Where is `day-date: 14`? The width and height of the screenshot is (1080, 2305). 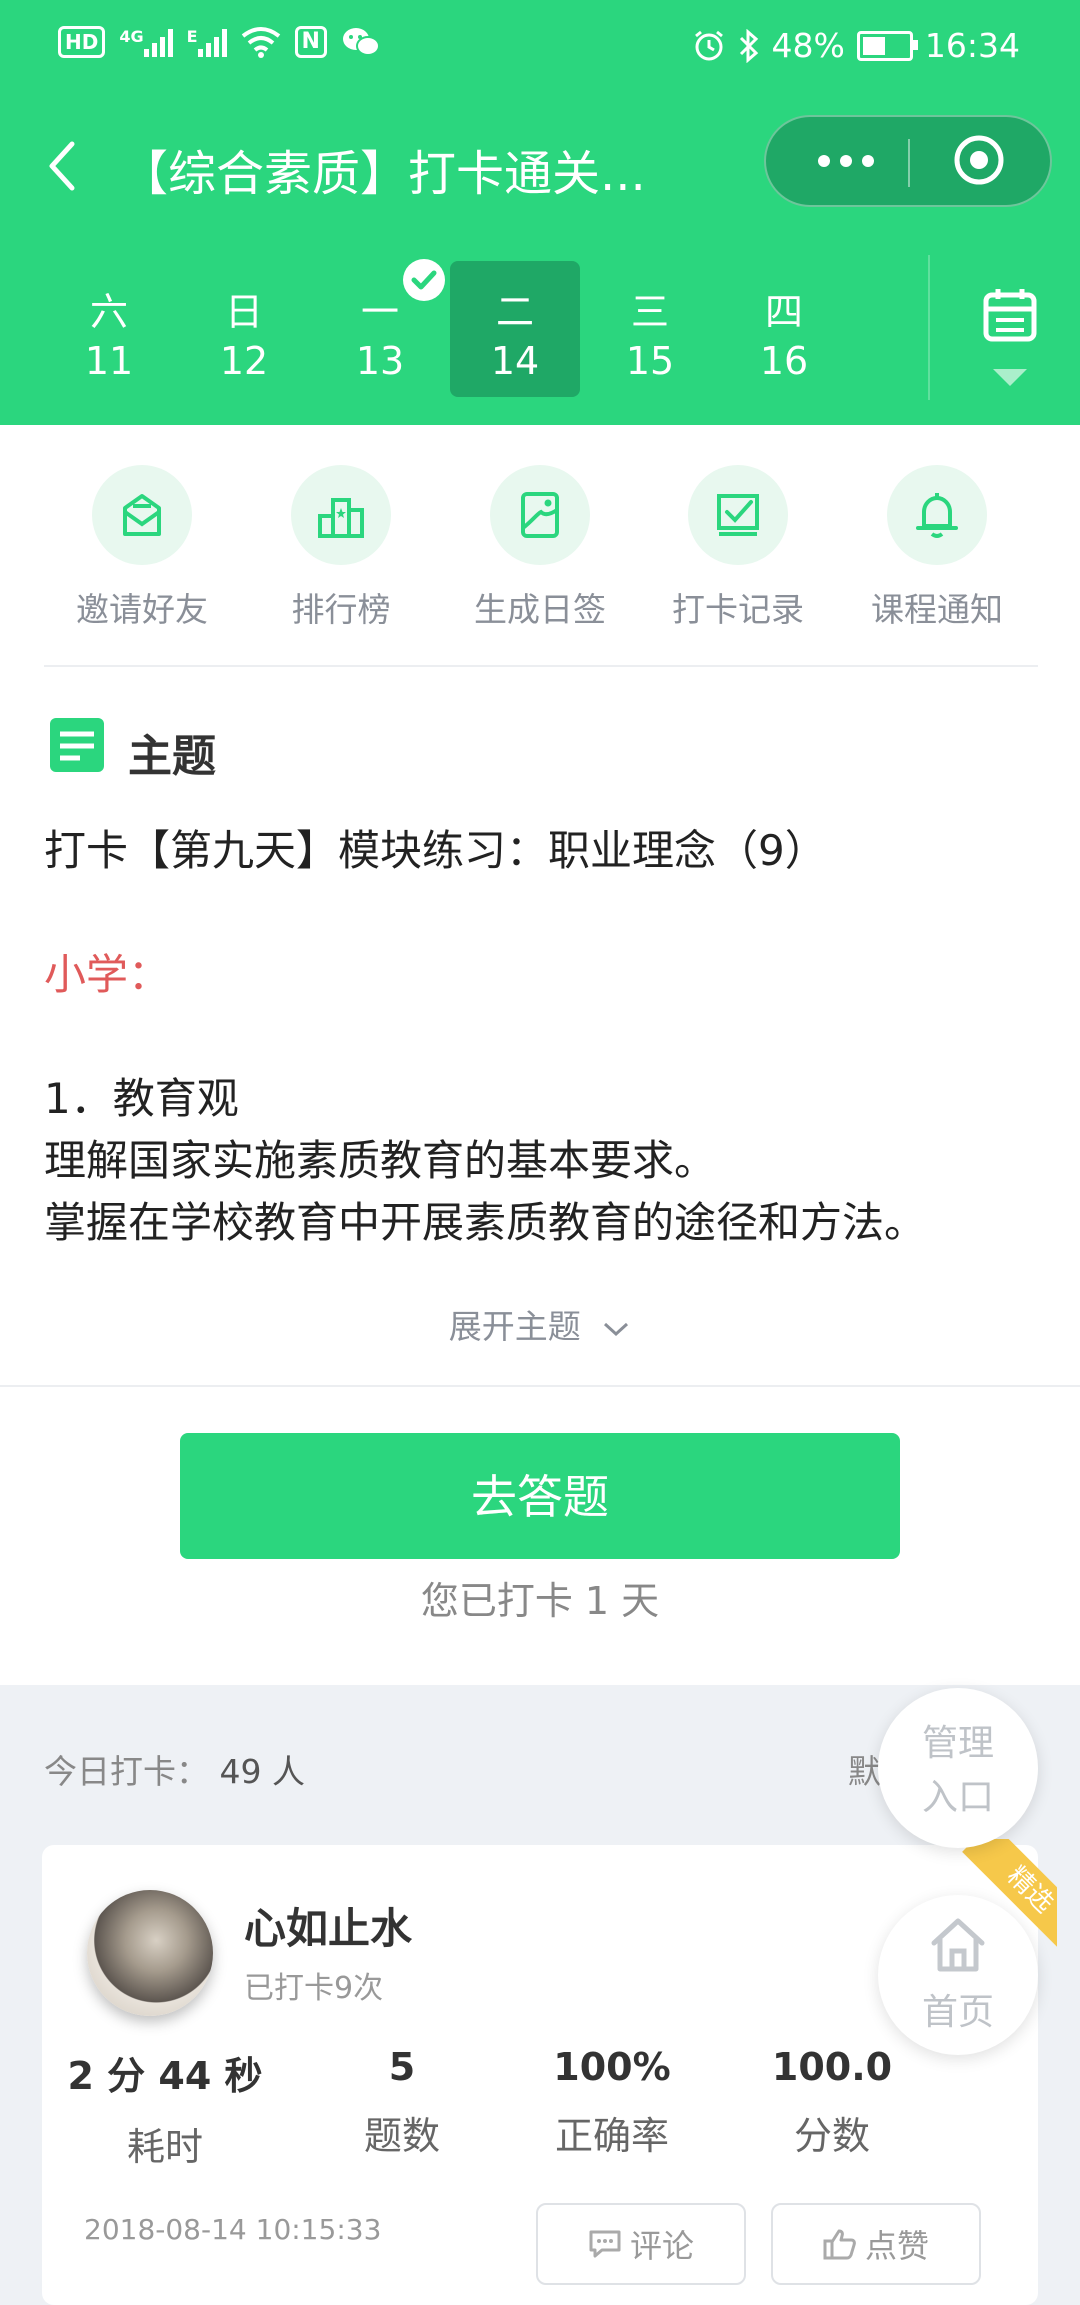 day-date: 14 is located at coordinates (515, 361).